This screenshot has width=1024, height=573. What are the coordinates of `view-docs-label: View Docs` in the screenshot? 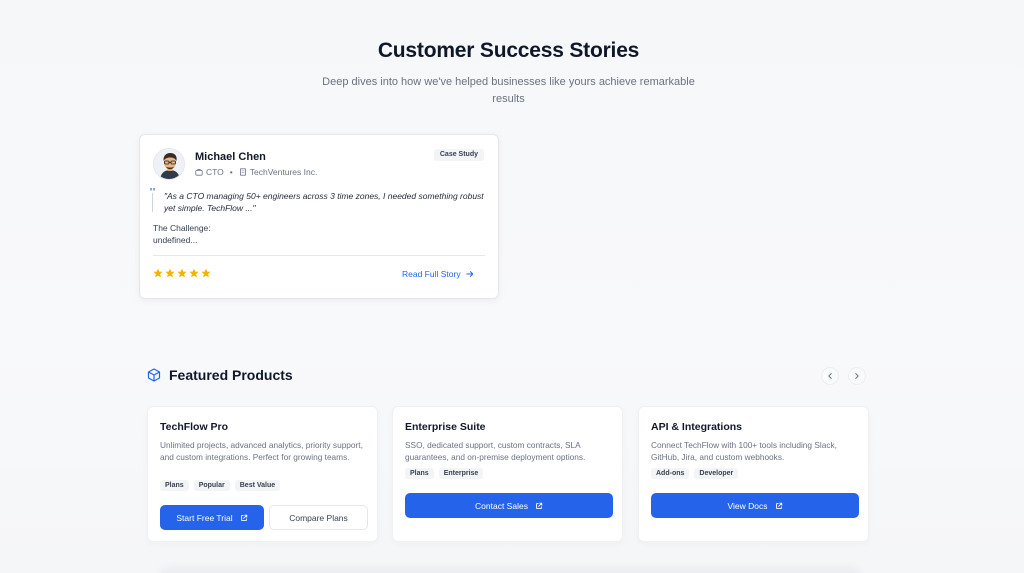 It's located at (747, 505).